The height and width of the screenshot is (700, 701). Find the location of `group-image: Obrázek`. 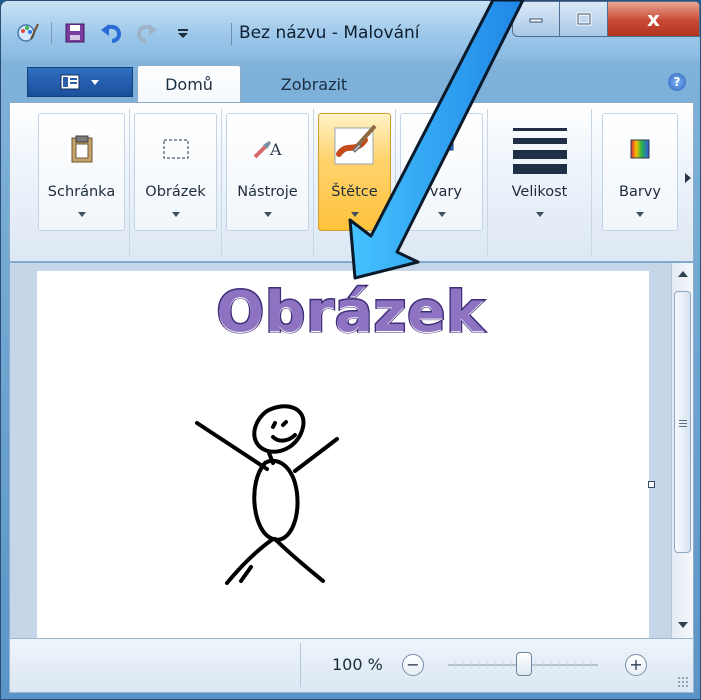

group-image: Obrázek is located at coordinates (176, 183).